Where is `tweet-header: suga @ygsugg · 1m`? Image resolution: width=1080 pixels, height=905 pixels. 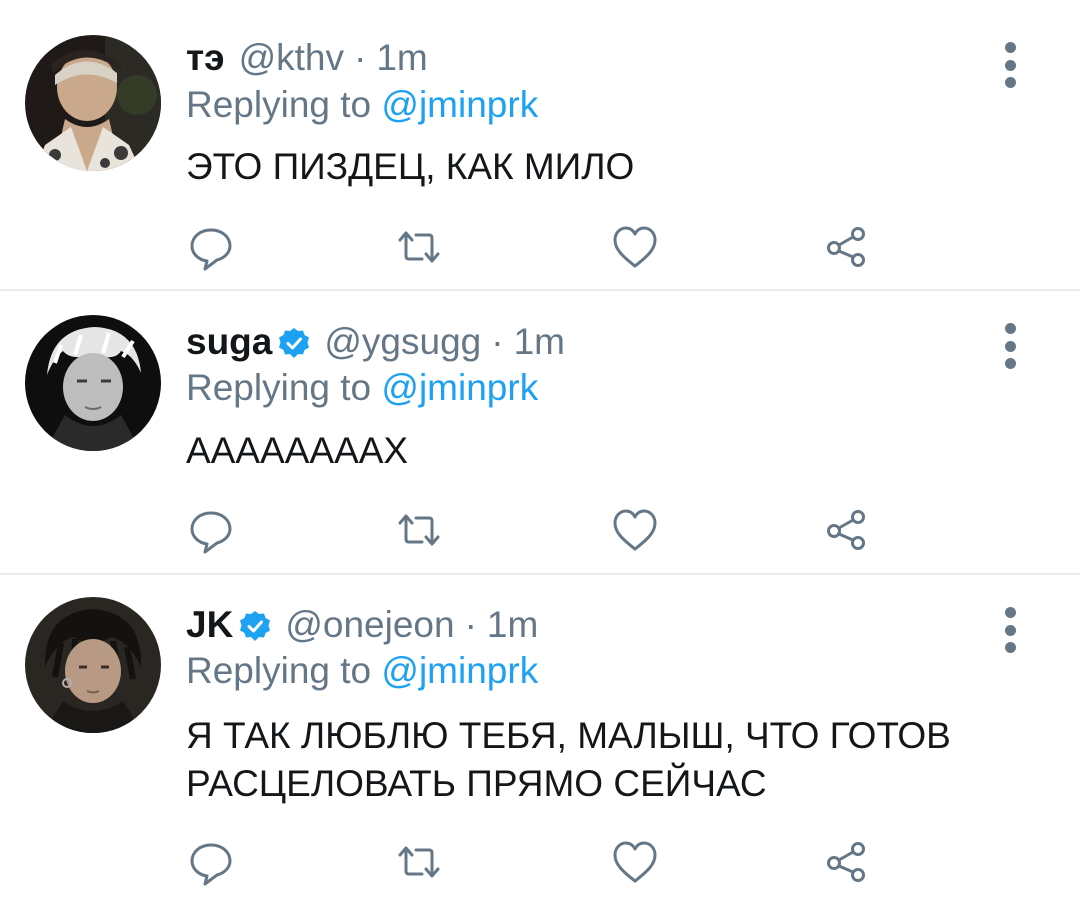 tweet-header: suga @ygsugg · 1m is located at coordinates (375, 342).